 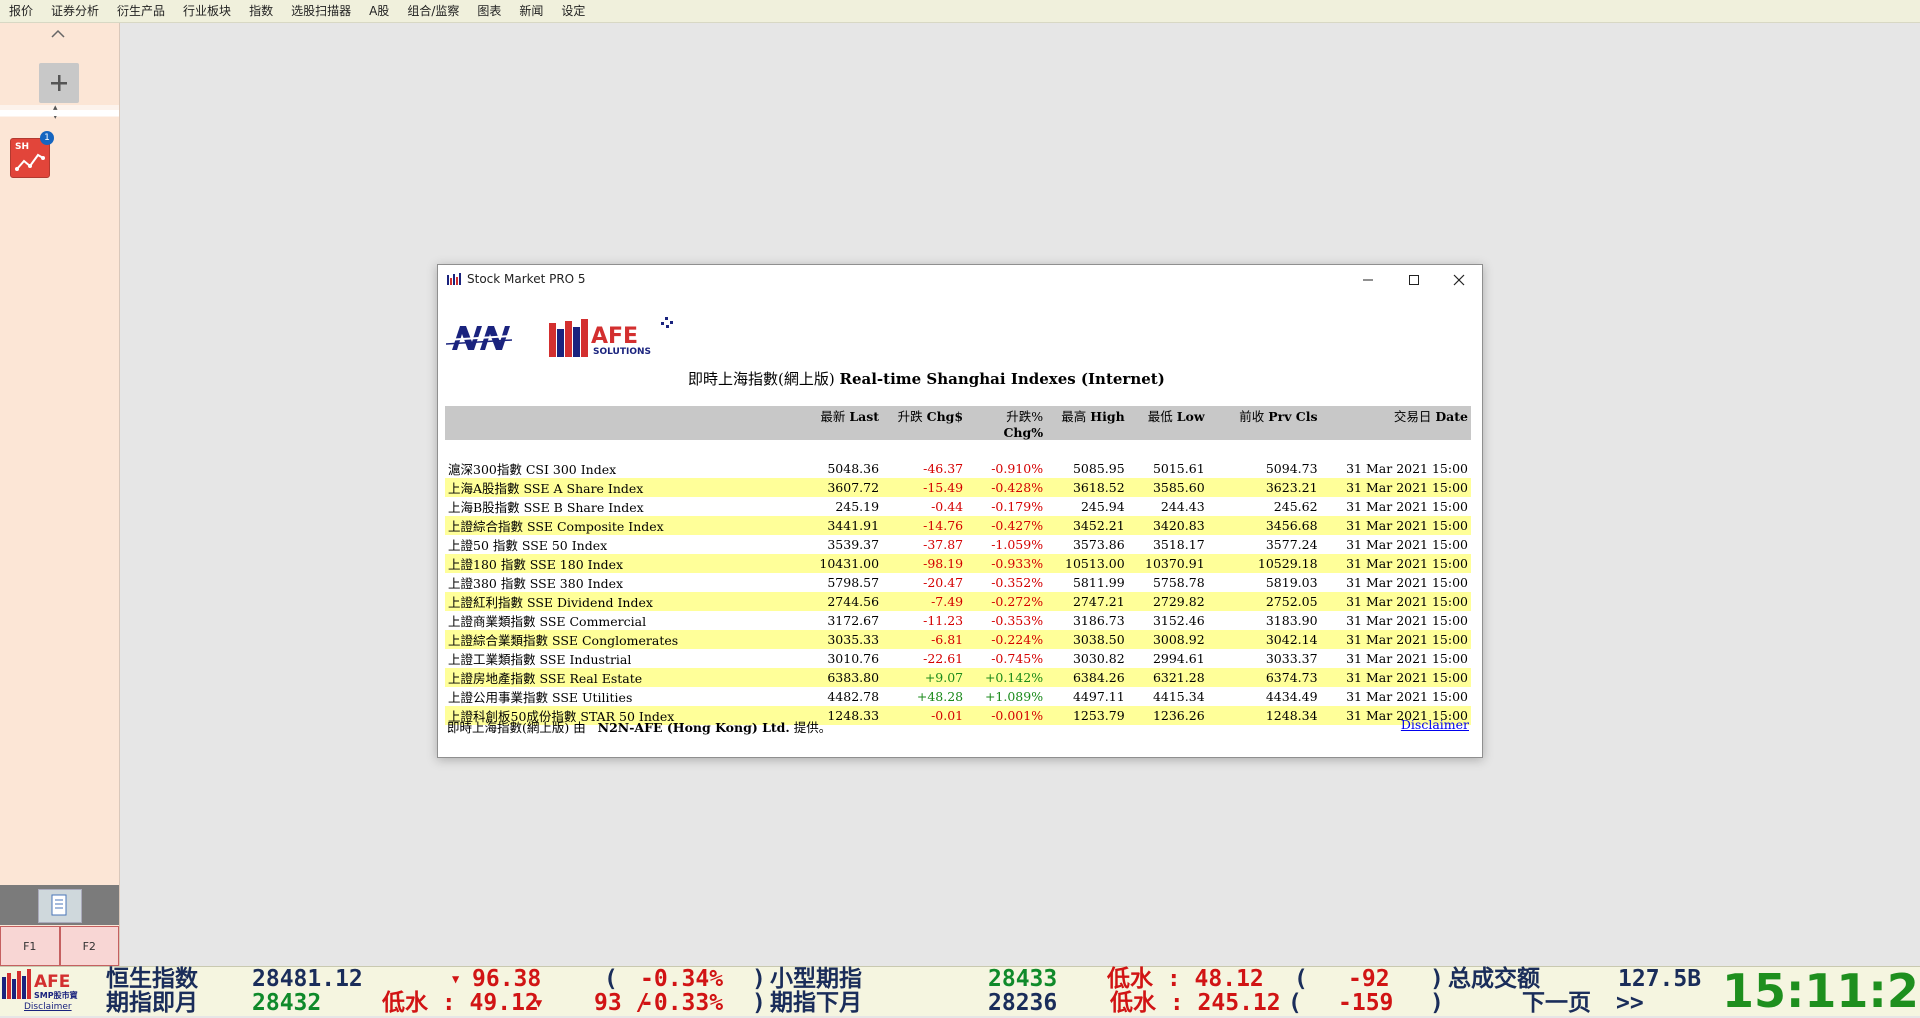 What do you see at coordinates (540, 659) in the screenshot?
I see `index-name: 上證工業類指數 SSE Industrial` at bounding box center [540, 659].